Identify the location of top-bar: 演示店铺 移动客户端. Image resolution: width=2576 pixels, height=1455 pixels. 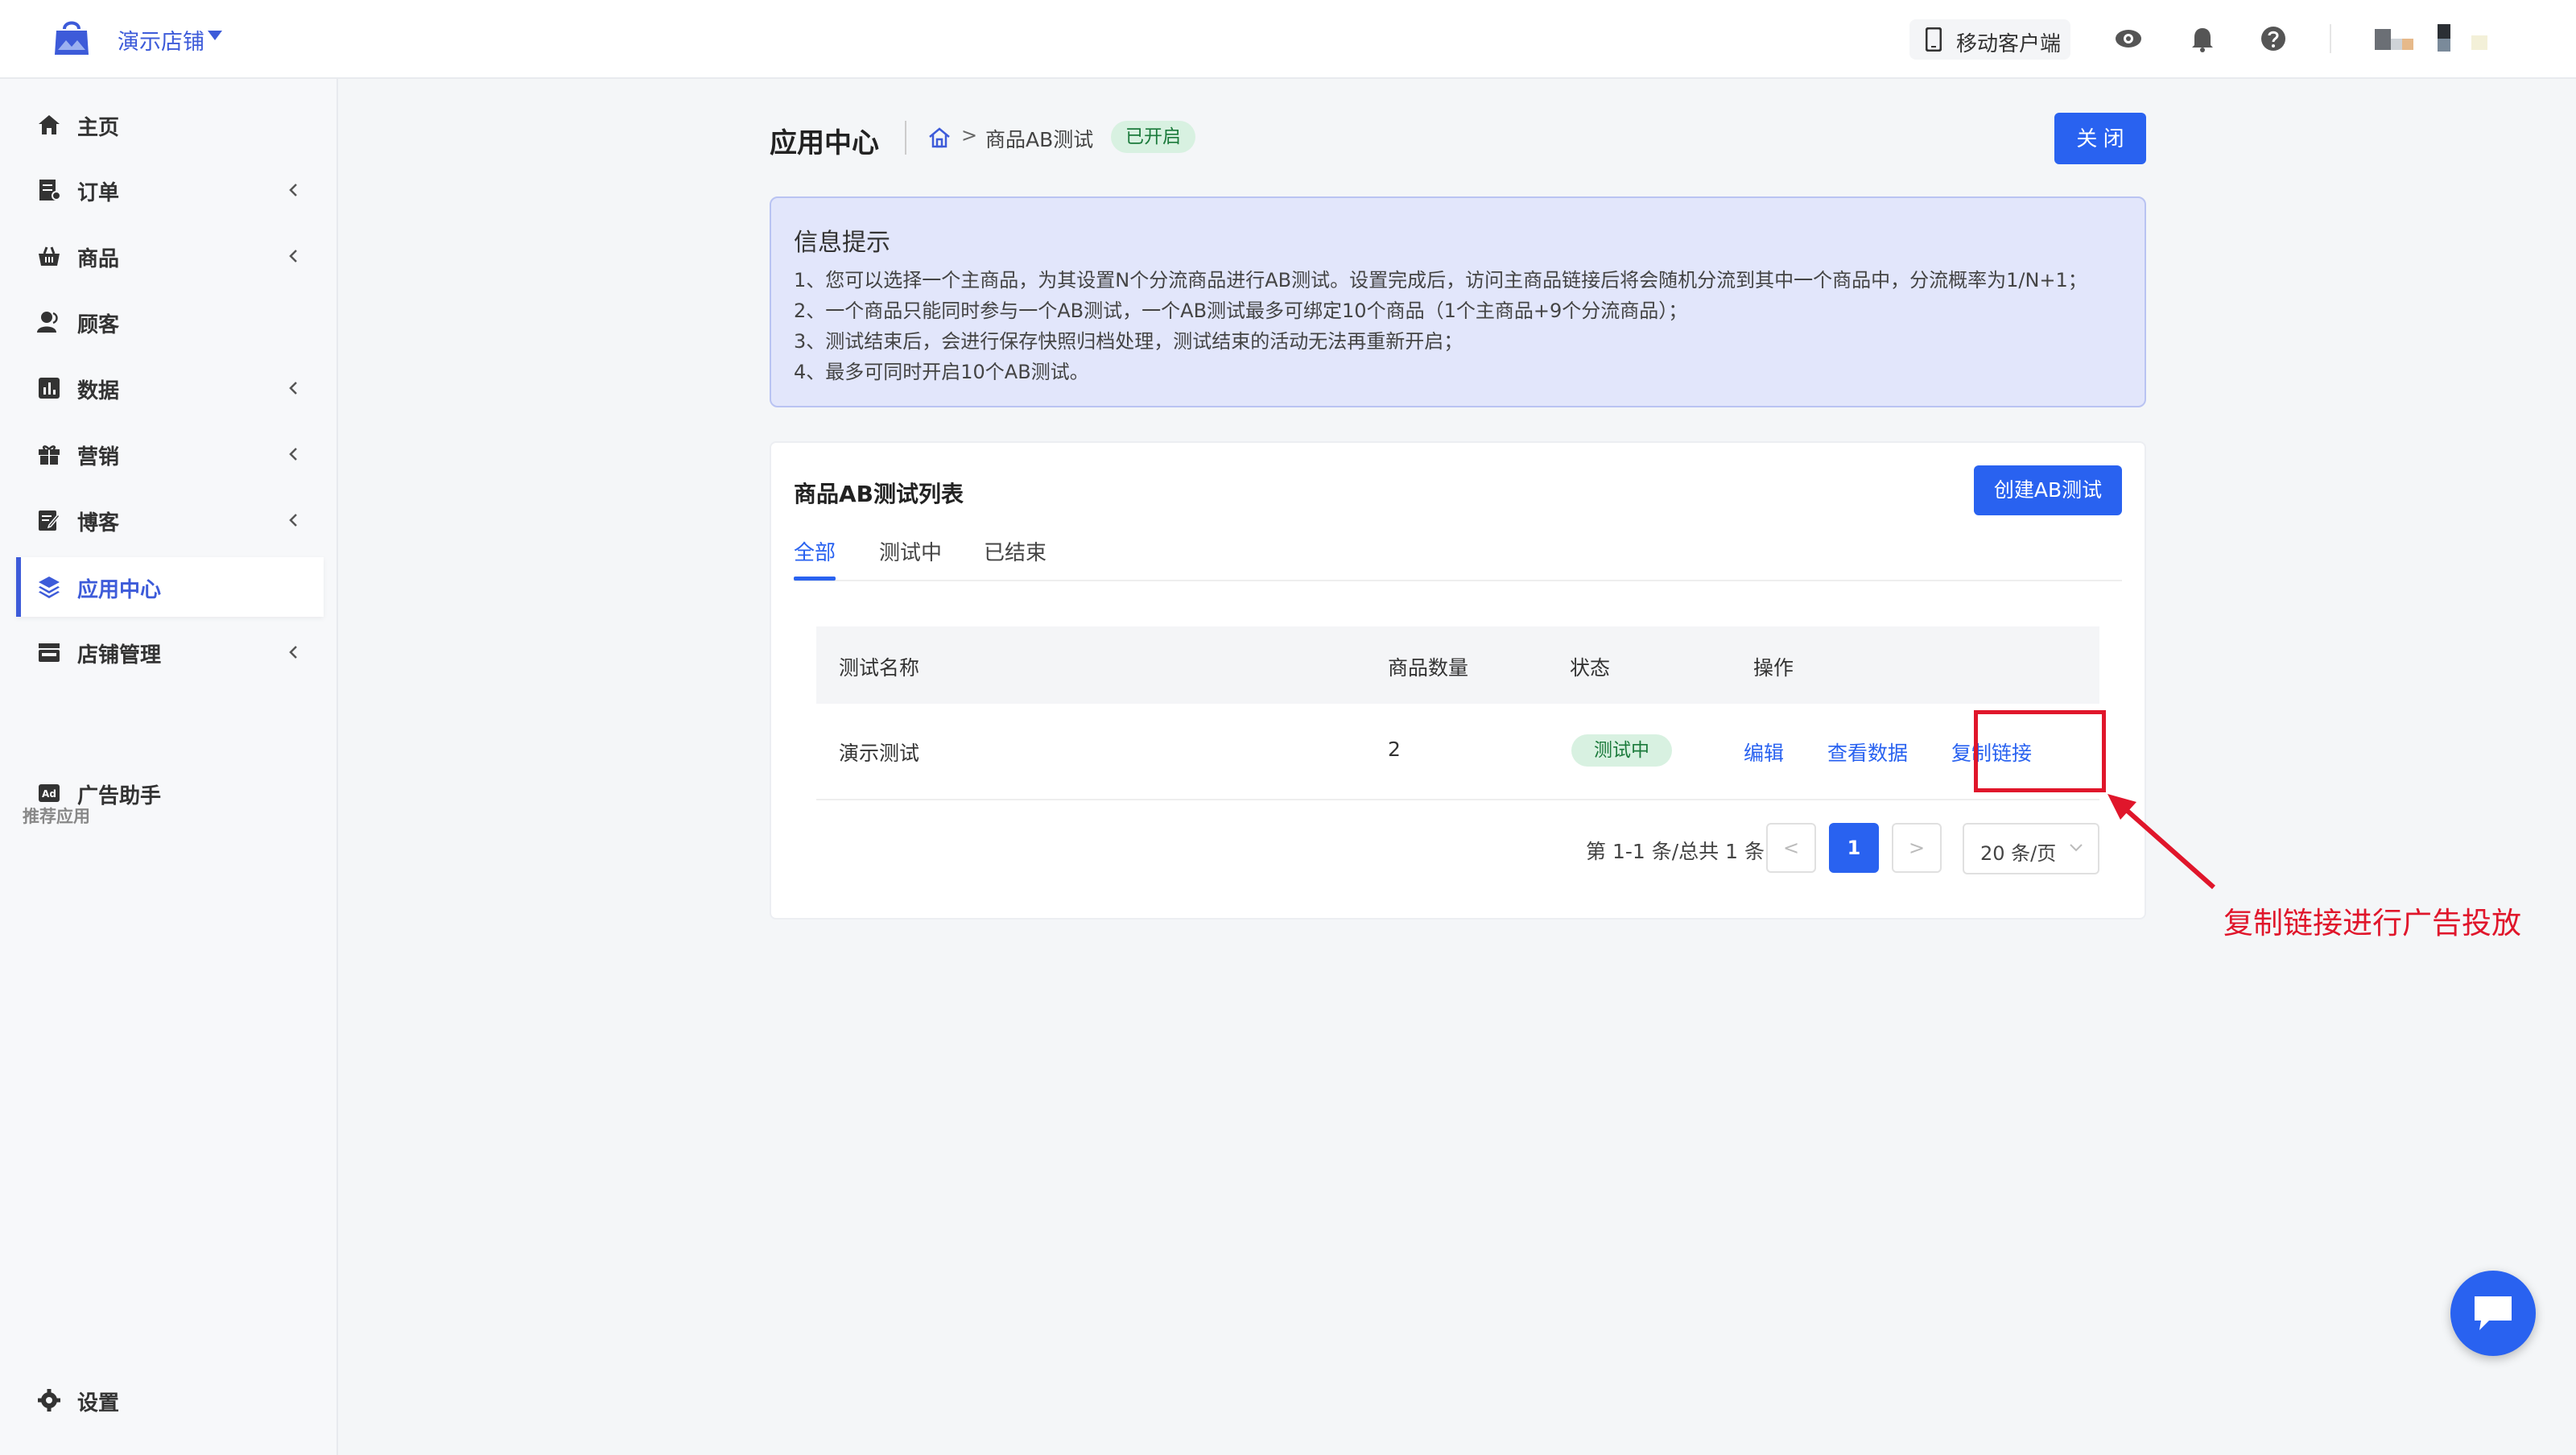
(1288, 39).